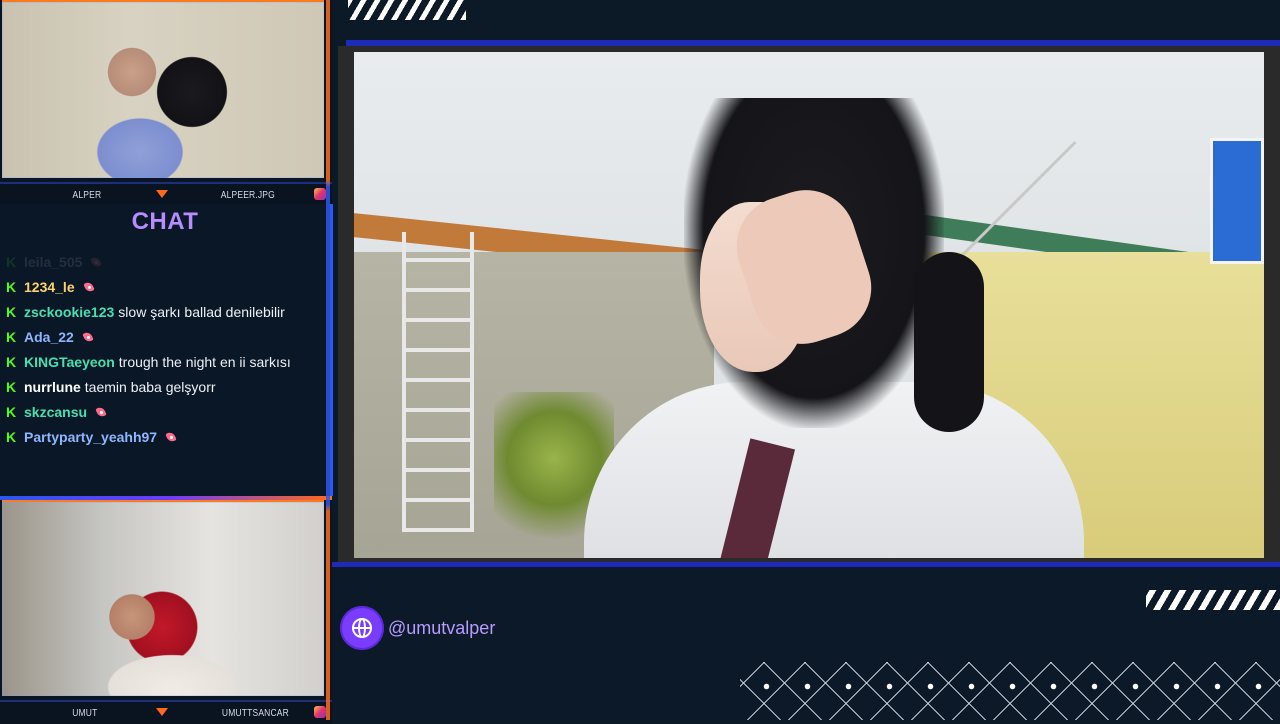 This screenshot has width=1280, height=724. I want to click on chat-username: KINGTaeyeon, so click(69, 362).